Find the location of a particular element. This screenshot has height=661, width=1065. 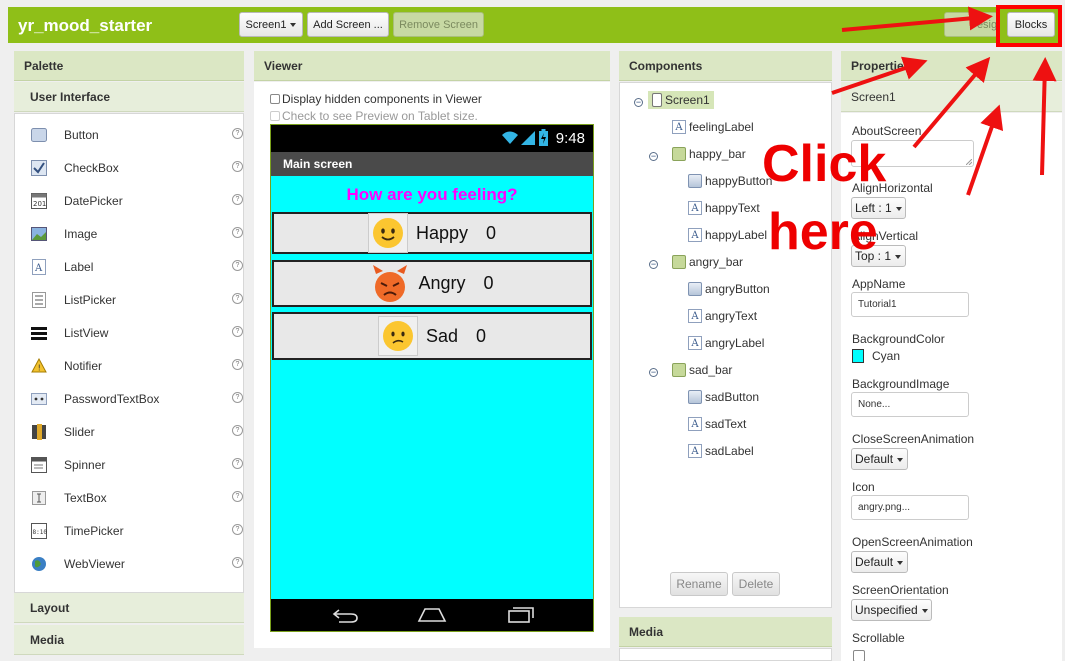

arrow-icon is located at coordinates (944, 101).